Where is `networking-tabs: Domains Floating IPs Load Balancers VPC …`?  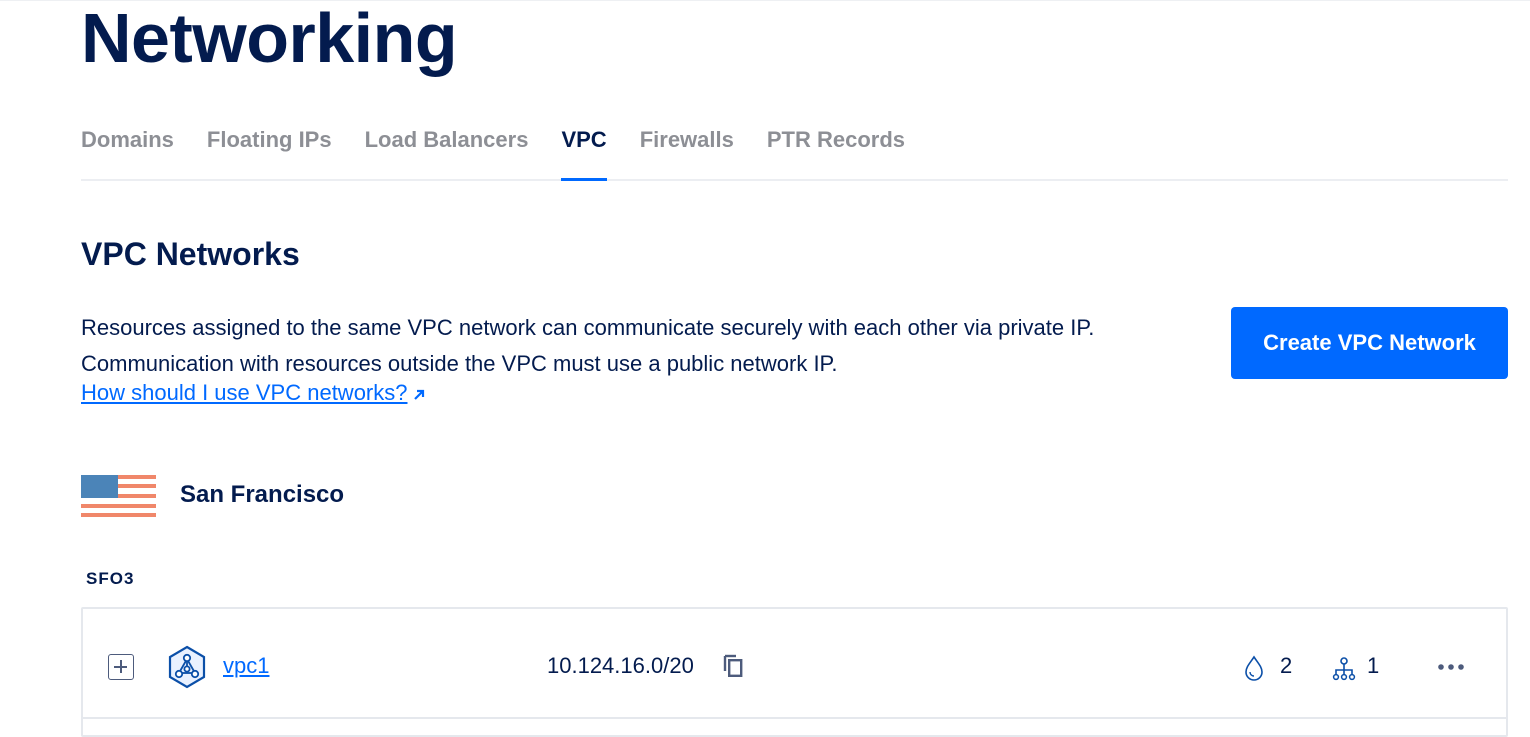
networking-tabs: Domains Floating IPs Load Balancers VPC … is located at coordinates (794, 148).